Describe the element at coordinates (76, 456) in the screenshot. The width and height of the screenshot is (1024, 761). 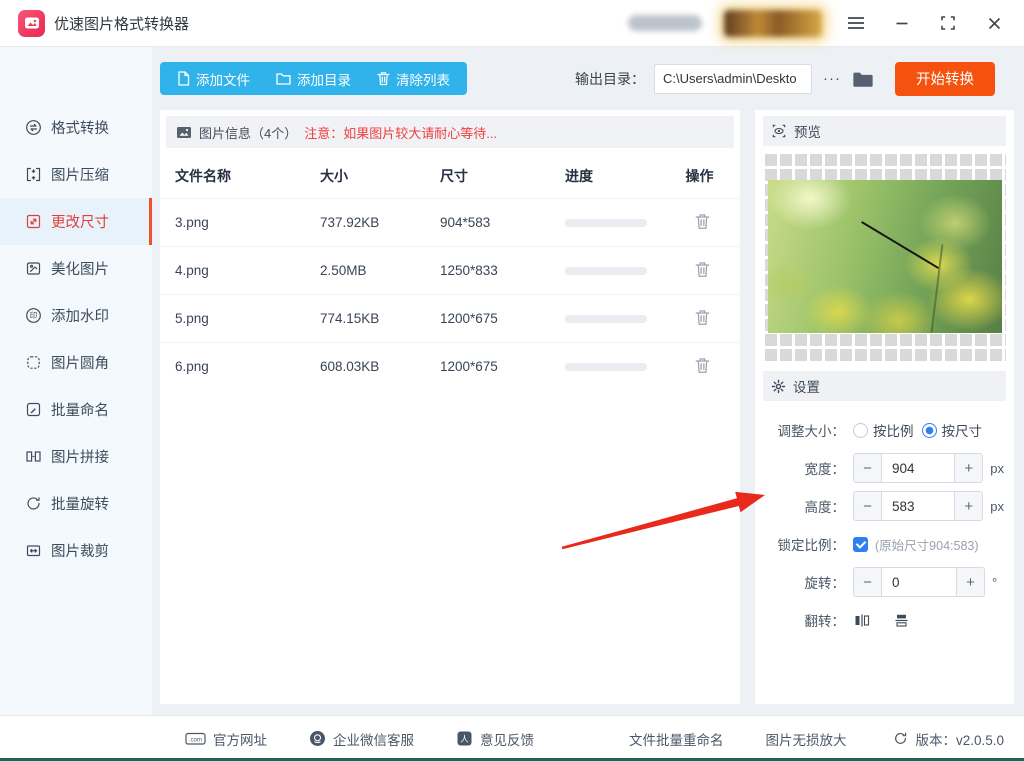
I see `sidebar-item-stitch: 图片拼接` at that location.